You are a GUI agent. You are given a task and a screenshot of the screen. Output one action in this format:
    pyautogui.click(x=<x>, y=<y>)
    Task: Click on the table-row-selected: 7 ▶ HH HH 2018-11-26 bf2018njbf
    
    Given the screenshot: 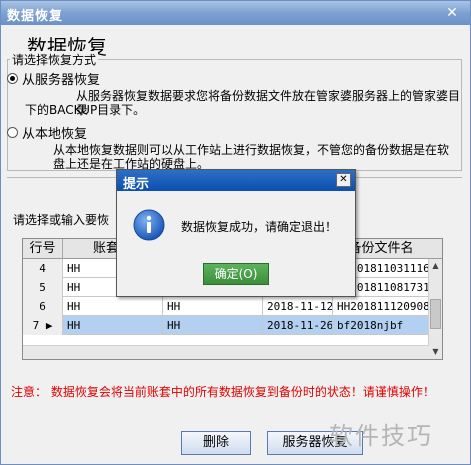 What is the action you would take?
    pyautogui.click(x=226, y=325)
    